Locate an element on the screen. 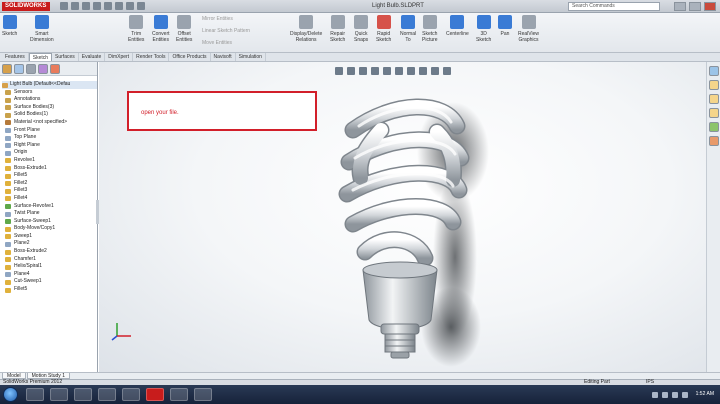 The height and width of the screenshot is (404, 720). zoom-area-icon is located at coordinates (351, 71).